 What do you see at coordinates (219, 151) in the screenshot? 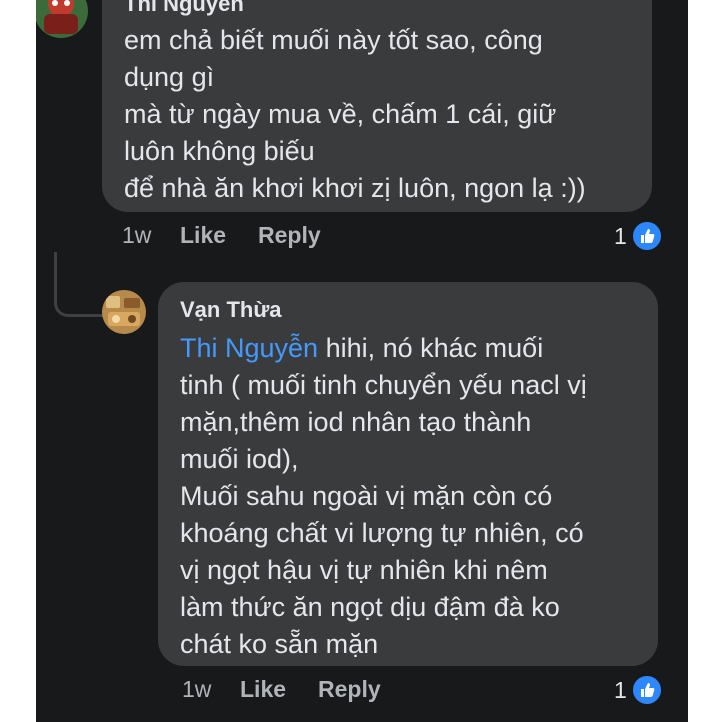
I see `comment-text-line: luôn không biếu` at bounding box center [219, 151].